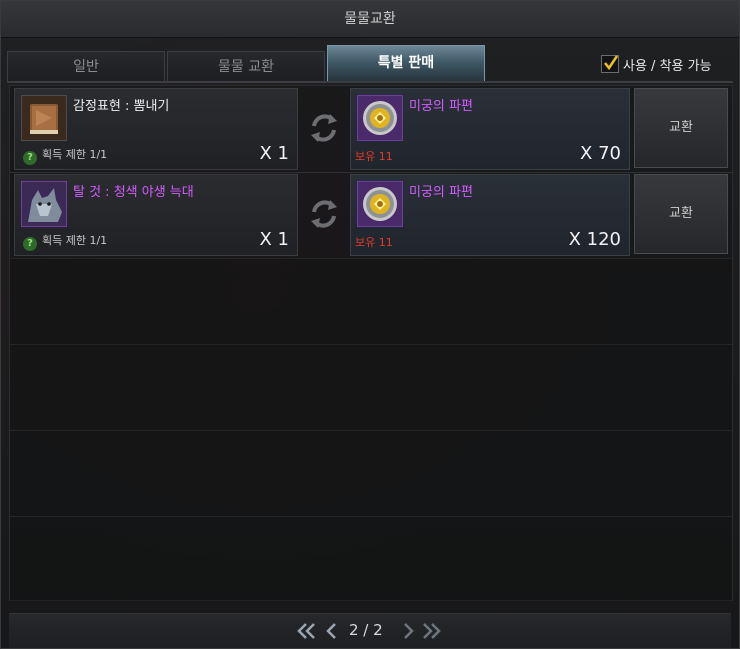 The height and width of the screenshot is (649, 740). I want to click on window-title: 물물교환, so click(370, 19).